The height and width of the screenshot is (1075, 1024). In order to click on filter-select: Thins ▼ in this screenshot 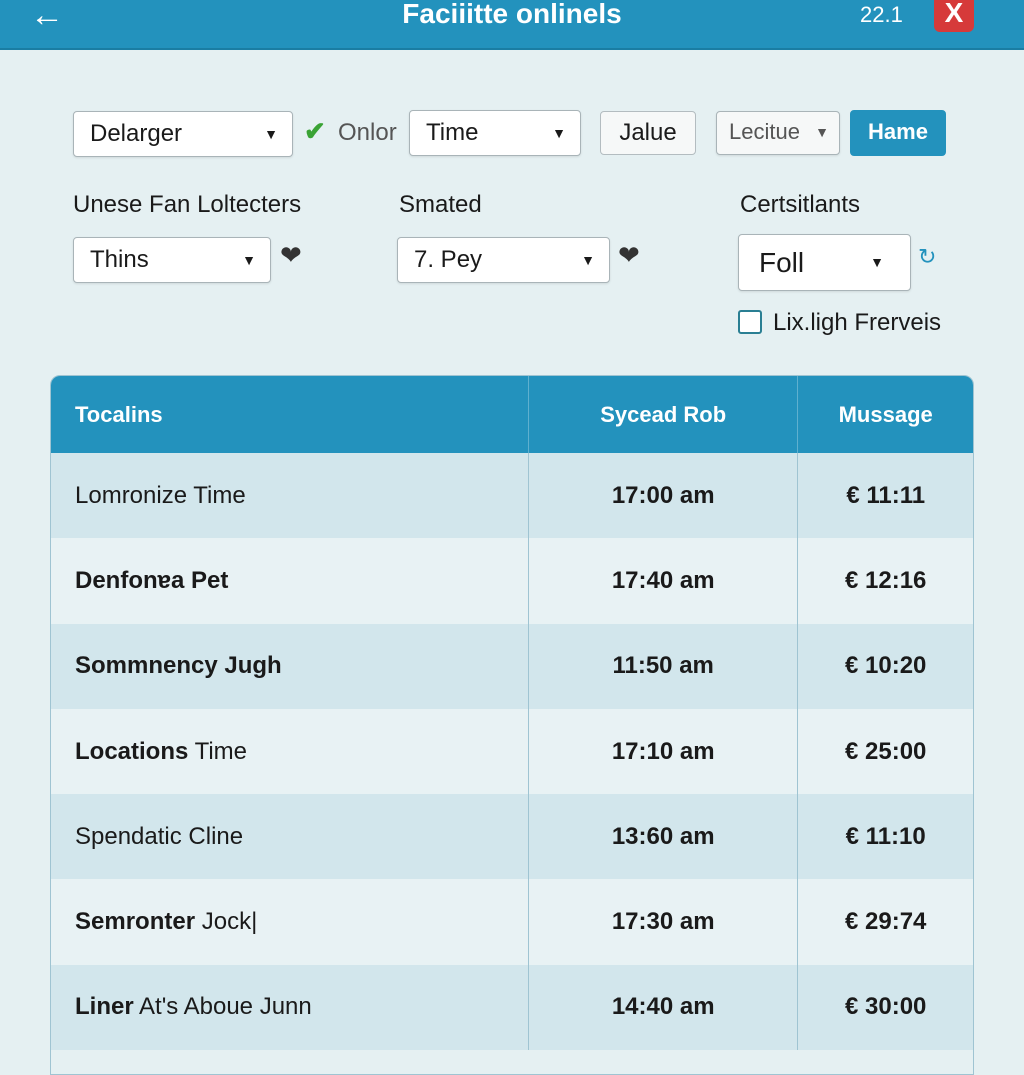, I will do `click(172, 260)`.